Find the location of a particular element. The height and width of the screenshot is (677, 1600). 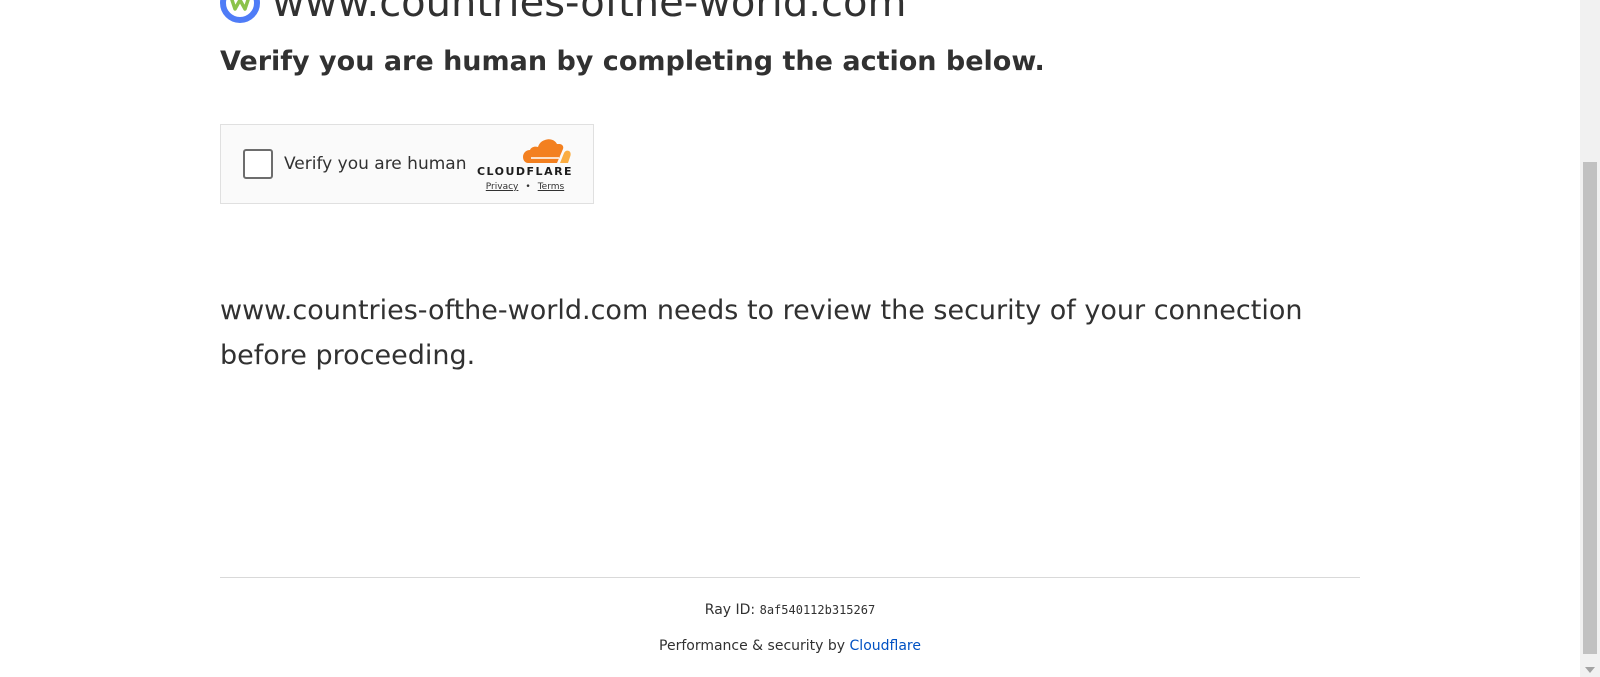

site-title: www.countries-ofthe-world.com is located at coordinates (589, 13).